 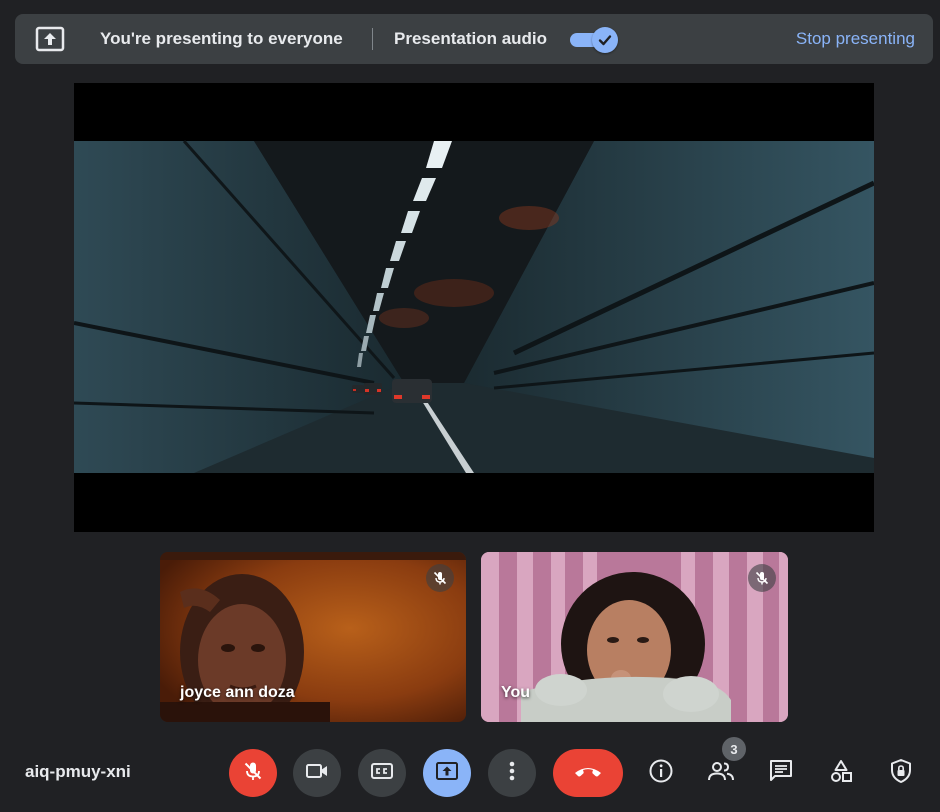 What do you see at coordinates (605, 40) in the screenshot?
I see `check-icon` at bounding box center [605, 40].